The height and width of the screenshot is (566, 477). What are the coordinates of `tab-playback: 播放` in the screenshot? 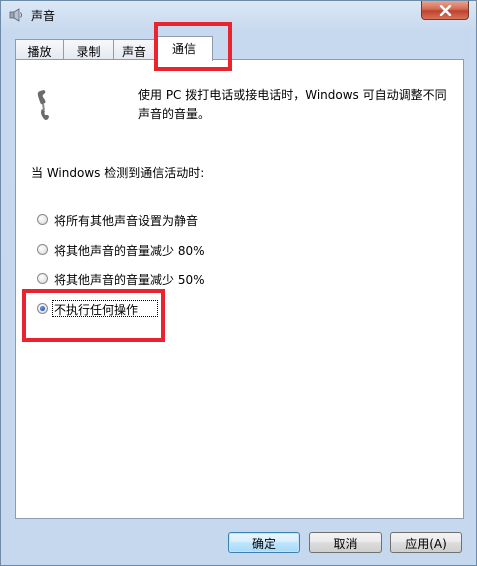 It's located at (39, 49).